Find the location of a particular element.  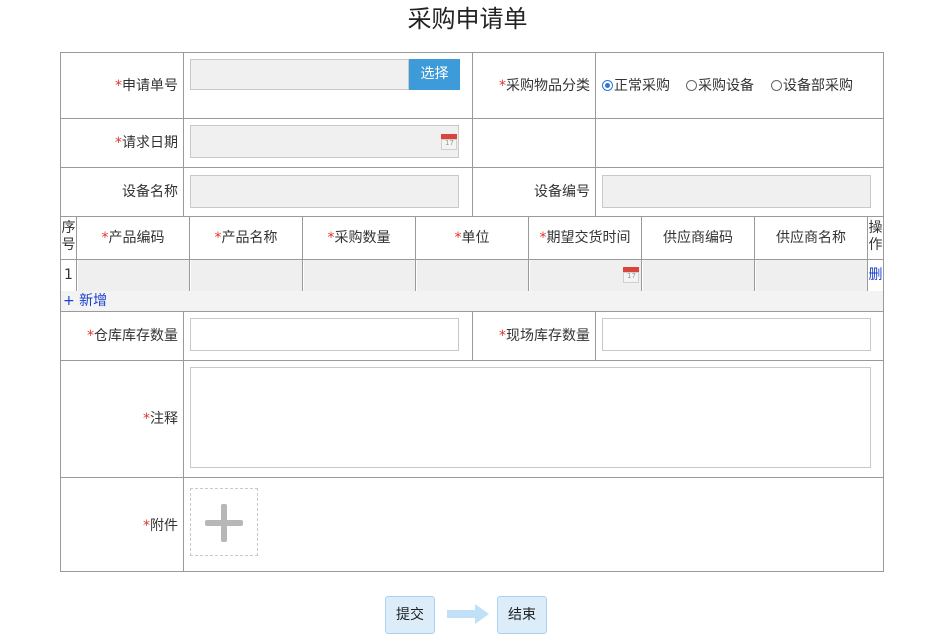

warehouse-stock-label: *仓库库存数量 is located at coordinates (119, 336).